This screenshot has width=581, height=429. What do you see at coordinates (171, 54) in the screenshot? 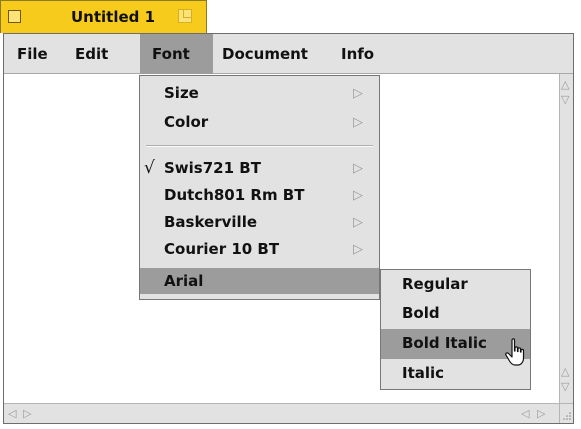
I see `menu-font: Font` at bounding box center [171, 54].